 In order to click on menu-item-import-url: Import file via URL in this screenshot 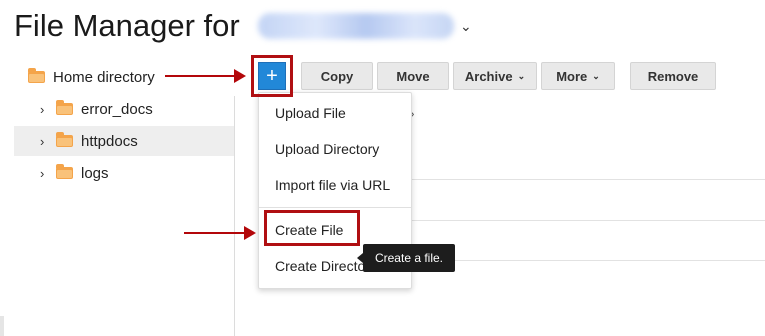, I will do `click(332, 185)`.